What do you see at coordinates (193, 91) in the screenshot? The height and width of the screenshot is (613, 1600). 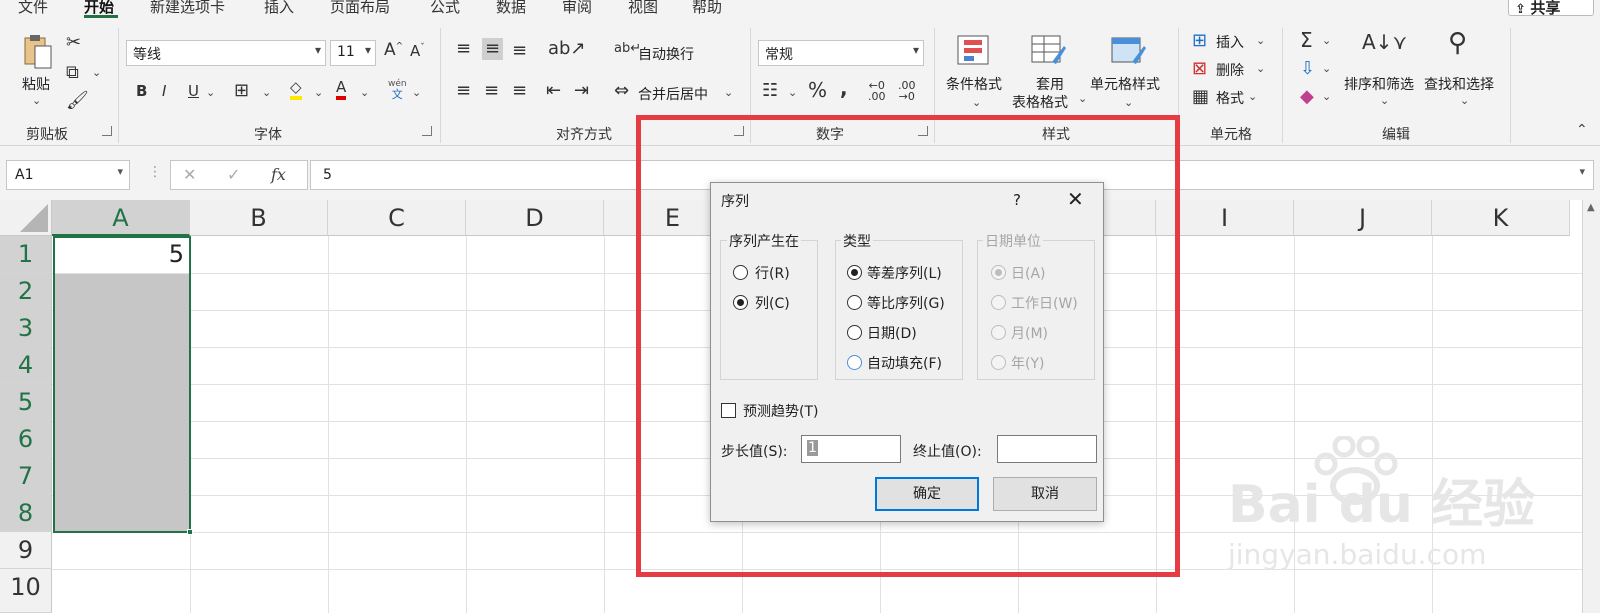 I see `underline-icon: U` at bounding box center [193, 91].